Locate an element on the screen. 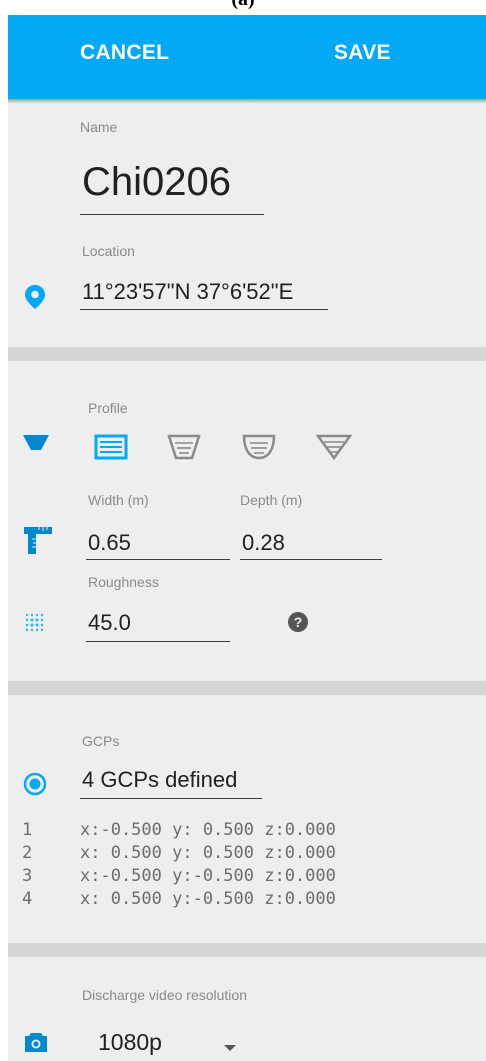  camera-icon is located at coordinates (36, 1042).